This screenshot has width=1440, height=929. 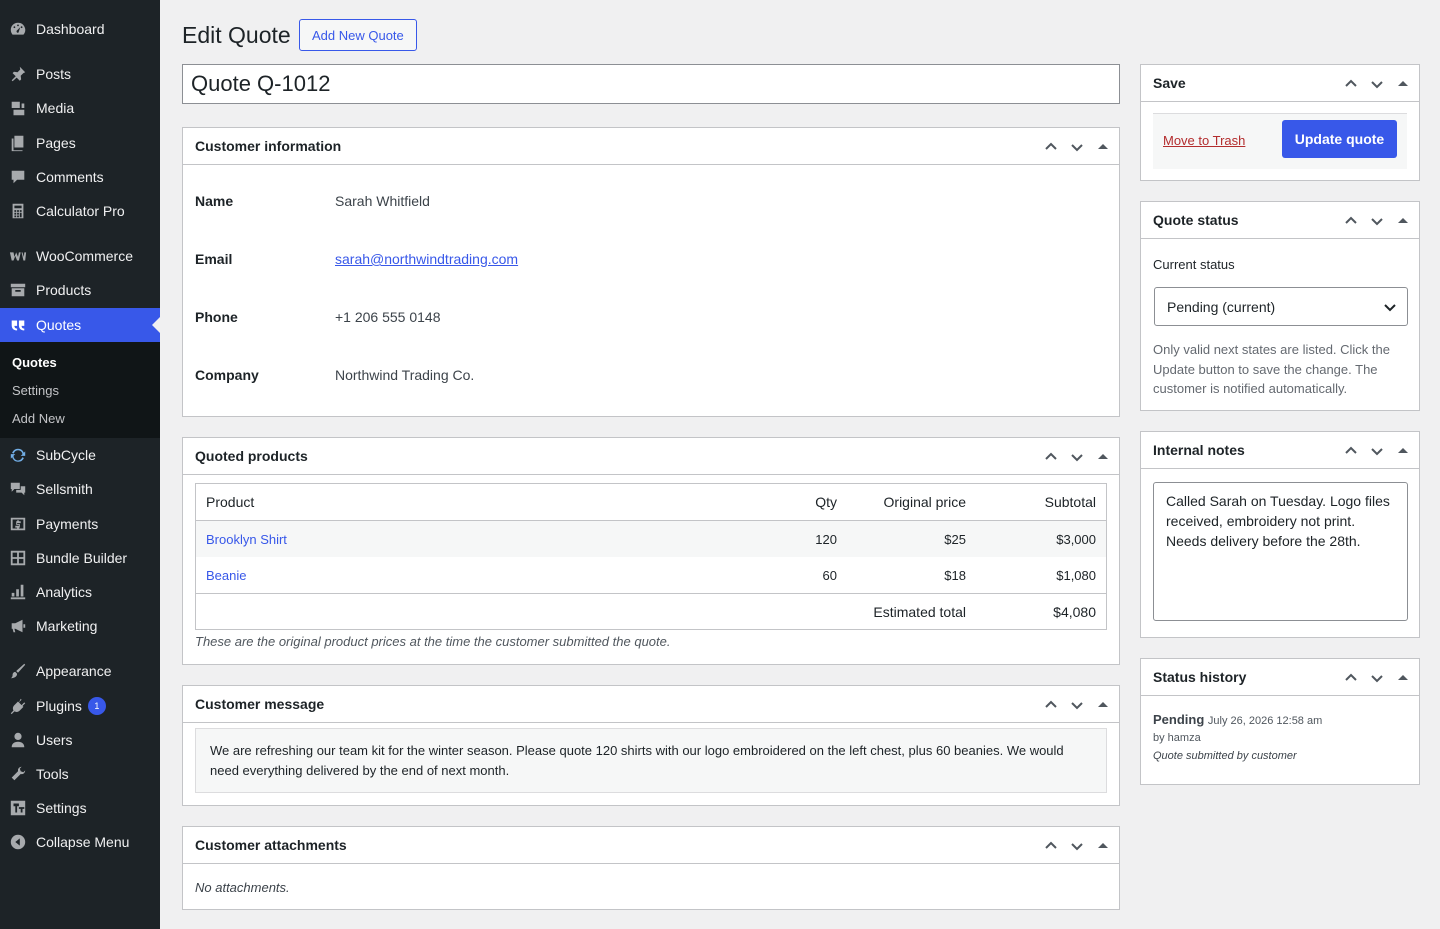 What do you see at coordinates (651, 845) in the screenshot?
I see `box-header: Customer attachments` at bounding box center [651, 845].